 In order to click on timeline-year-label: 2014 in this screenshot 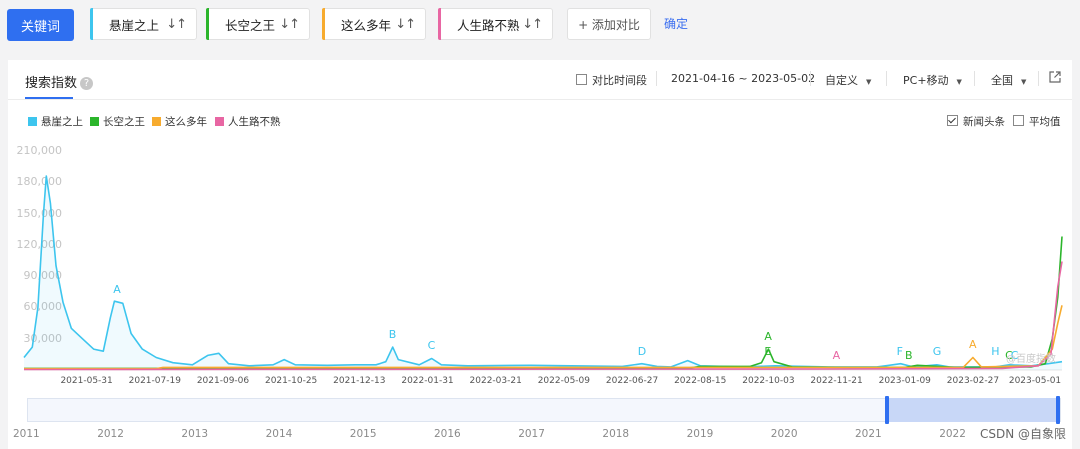, I will do `click(279, 434)`.